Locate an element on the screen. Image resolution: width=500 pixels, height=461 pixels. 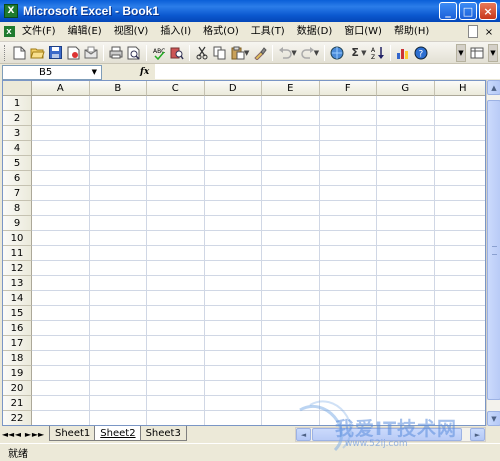
menu-data: 数据(D) is located at coordinates (315, 32).